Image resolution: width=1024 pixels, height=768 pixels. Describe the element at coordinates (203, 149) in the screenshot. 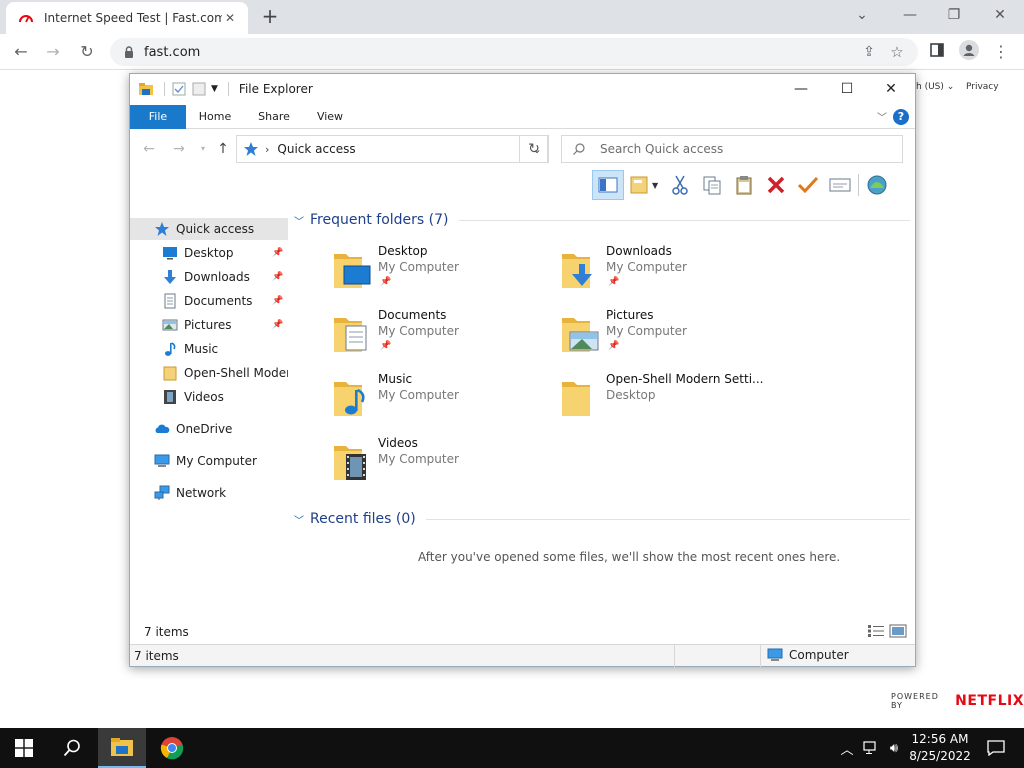

I see `recent-locations-chevron-icon: ▾` at that location.